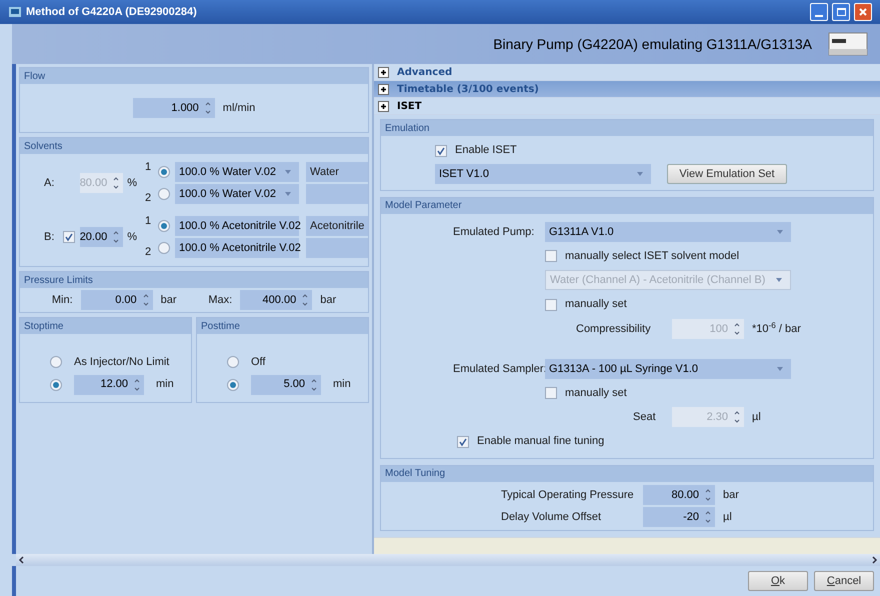 The image size is (880, 596). I want to click on header-title: Binary Pump (G4220A) emulating G1311A/G1313A, so click(652, 44).